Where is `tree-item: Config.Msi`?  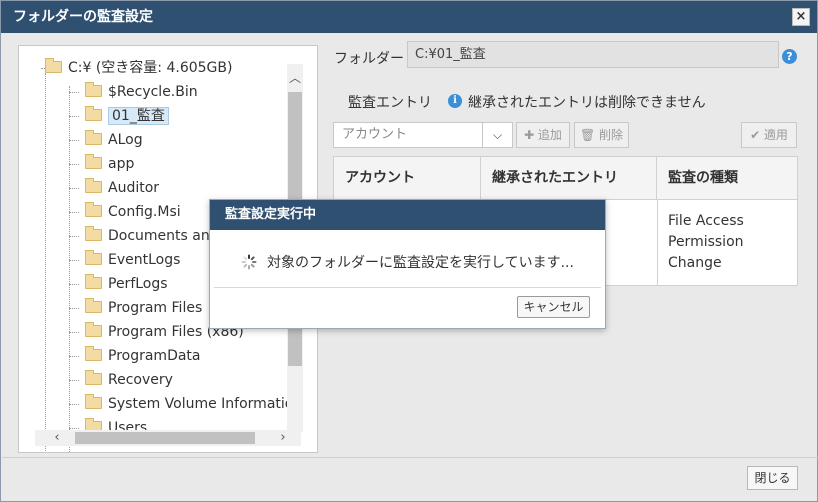
tree-item: Config.Msi is located at coordinates (133, 212).